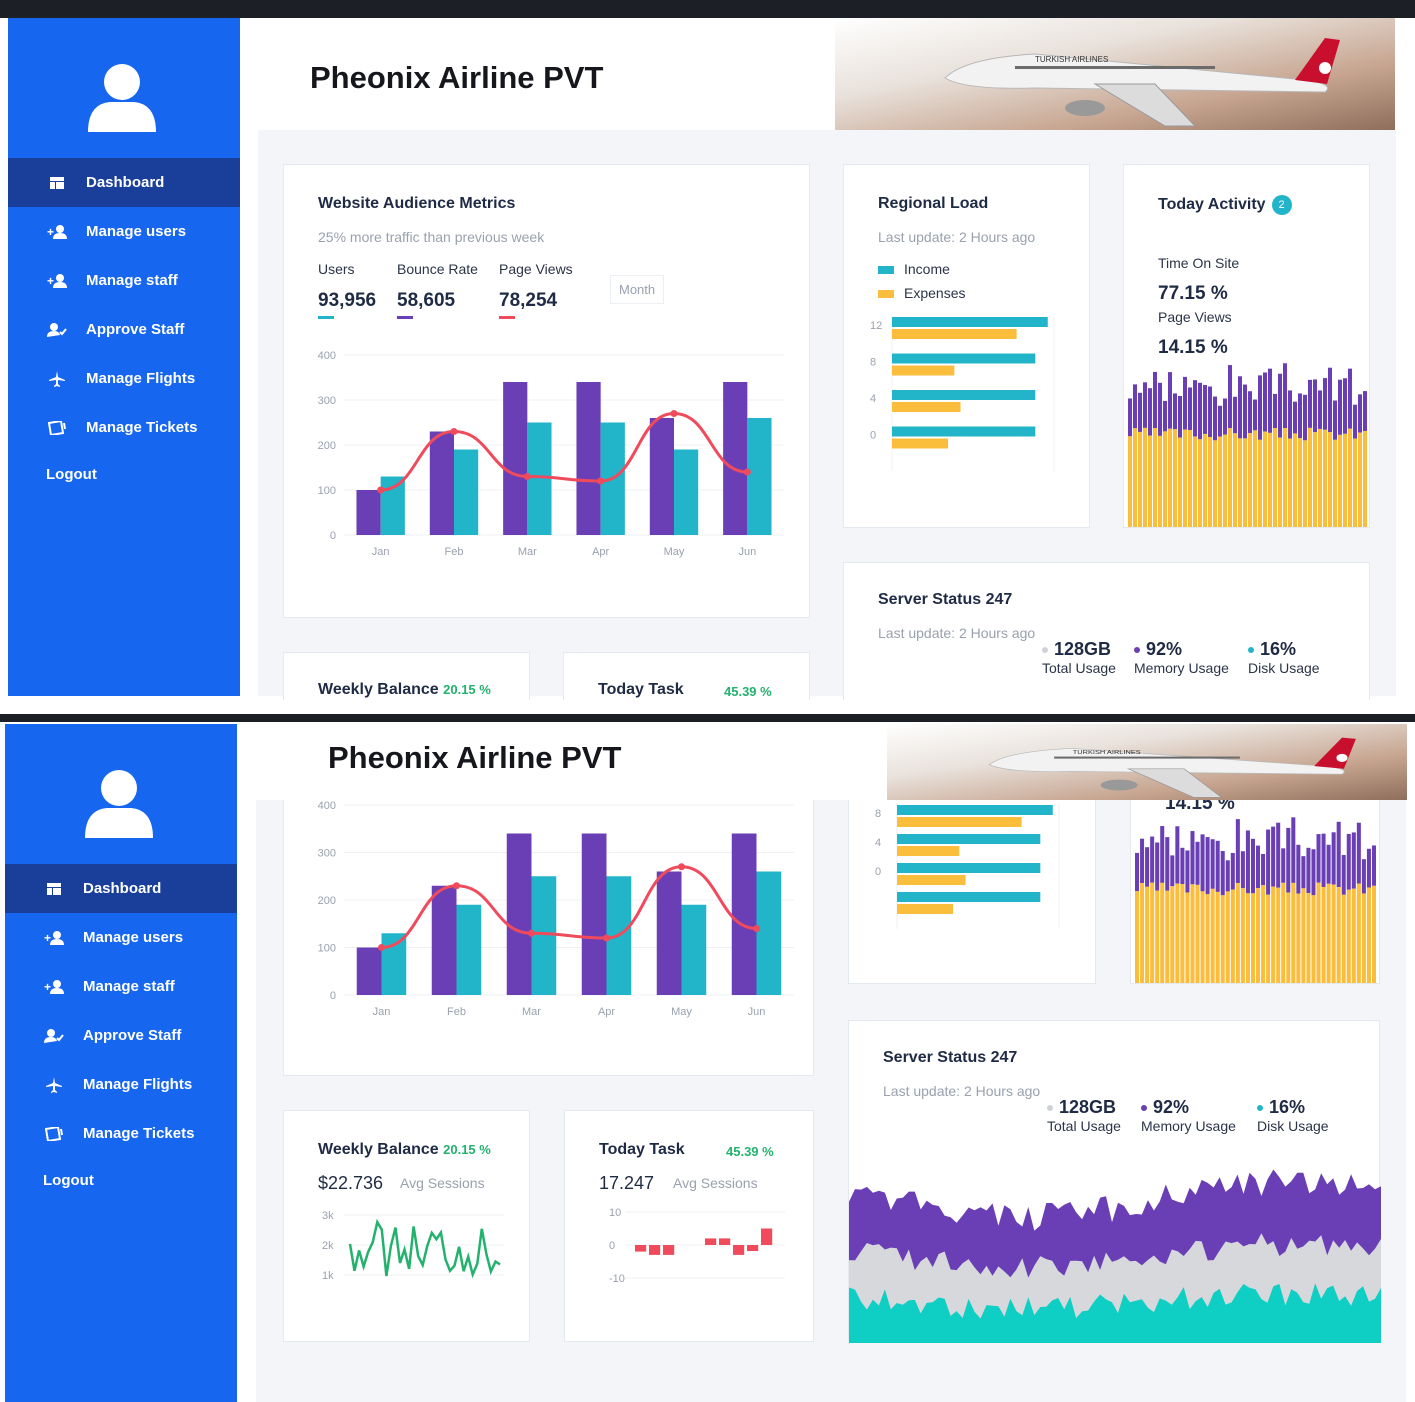  I want to click on legend-income: Income, so click(914, 269).